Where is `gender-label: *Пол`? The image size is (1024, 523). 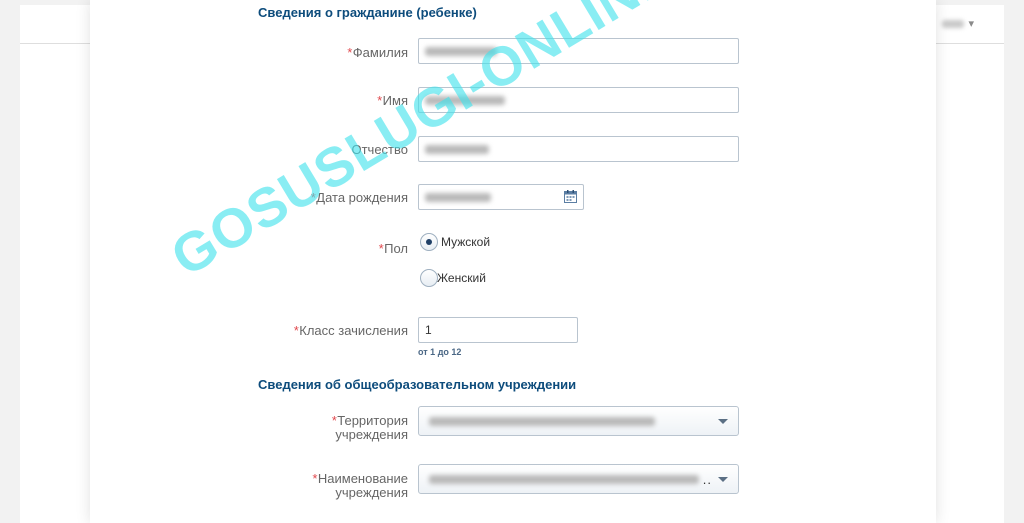 gender-label: *Пол is located at coordinates (249, 249).